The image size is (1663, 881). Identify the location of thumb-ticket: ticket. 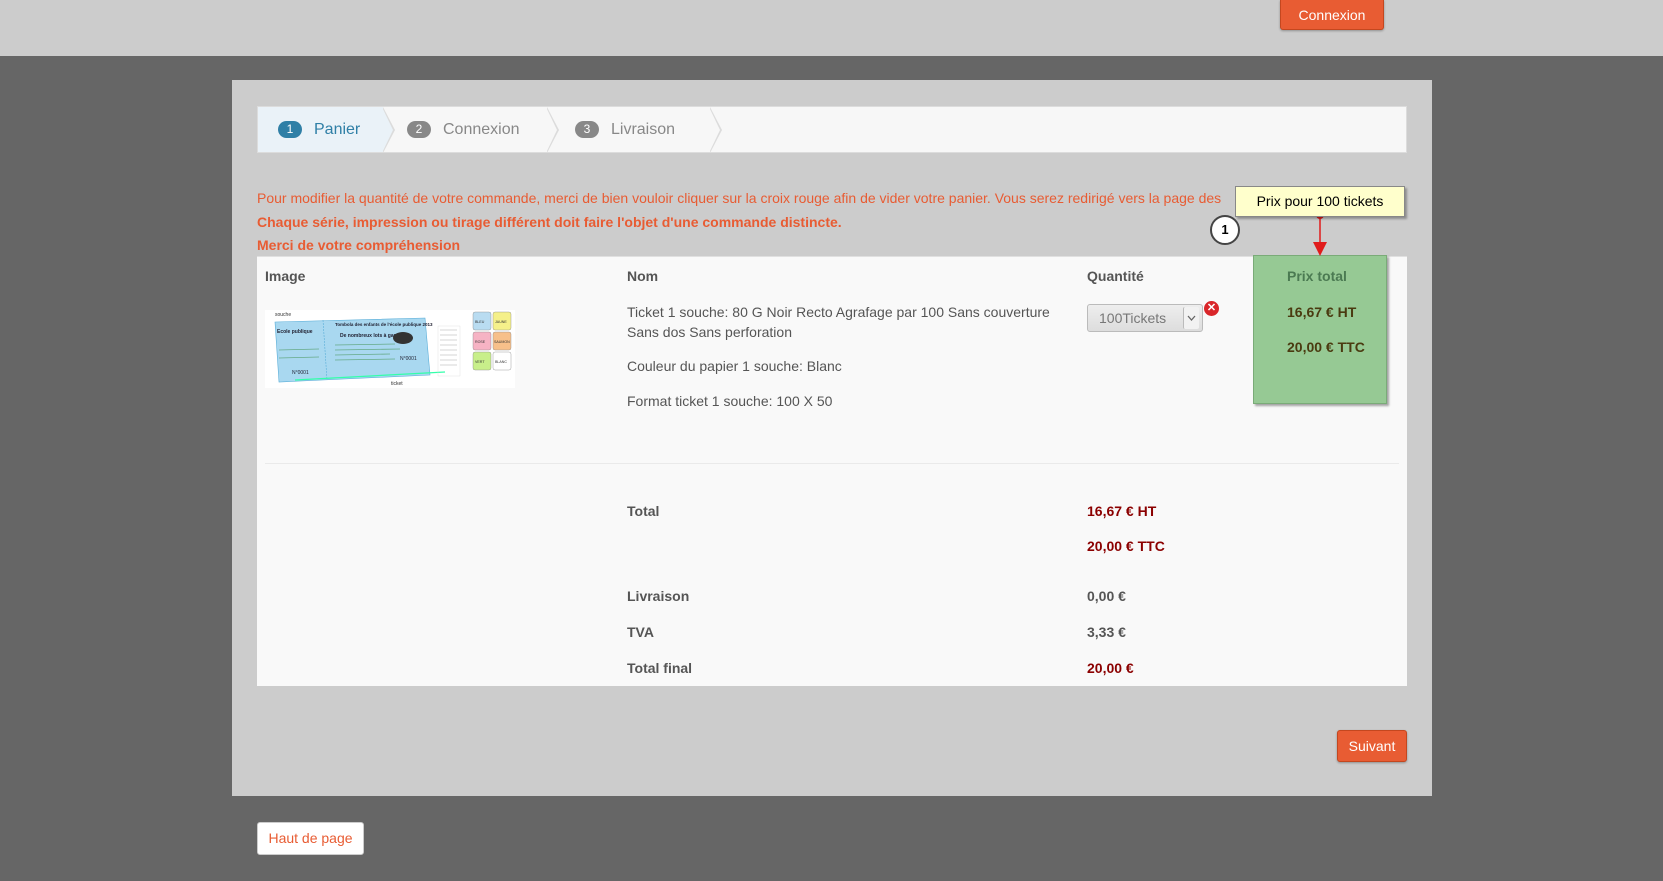
(397, 384).